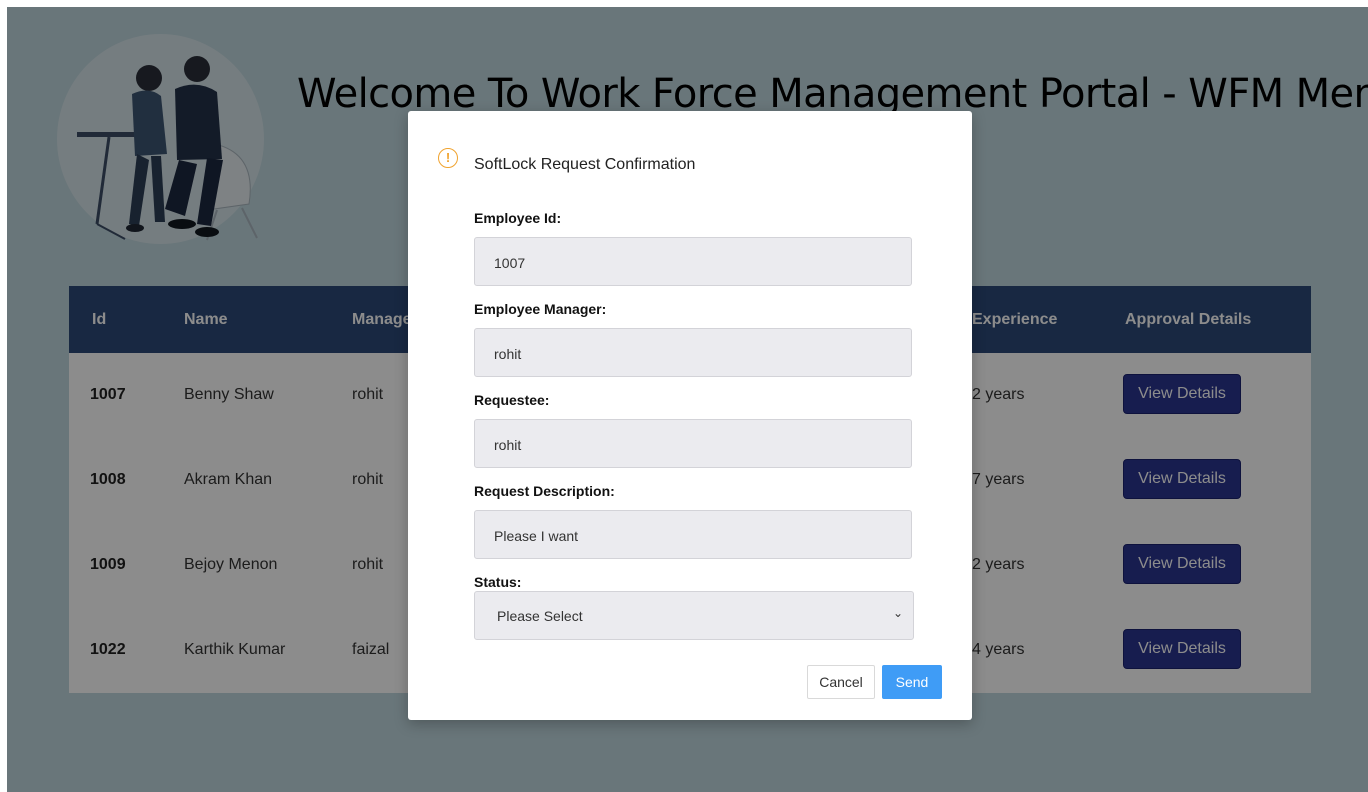  Describe the element at coordinates (498, 582) in the screenshot. I see `status-label: Status:` at that location.